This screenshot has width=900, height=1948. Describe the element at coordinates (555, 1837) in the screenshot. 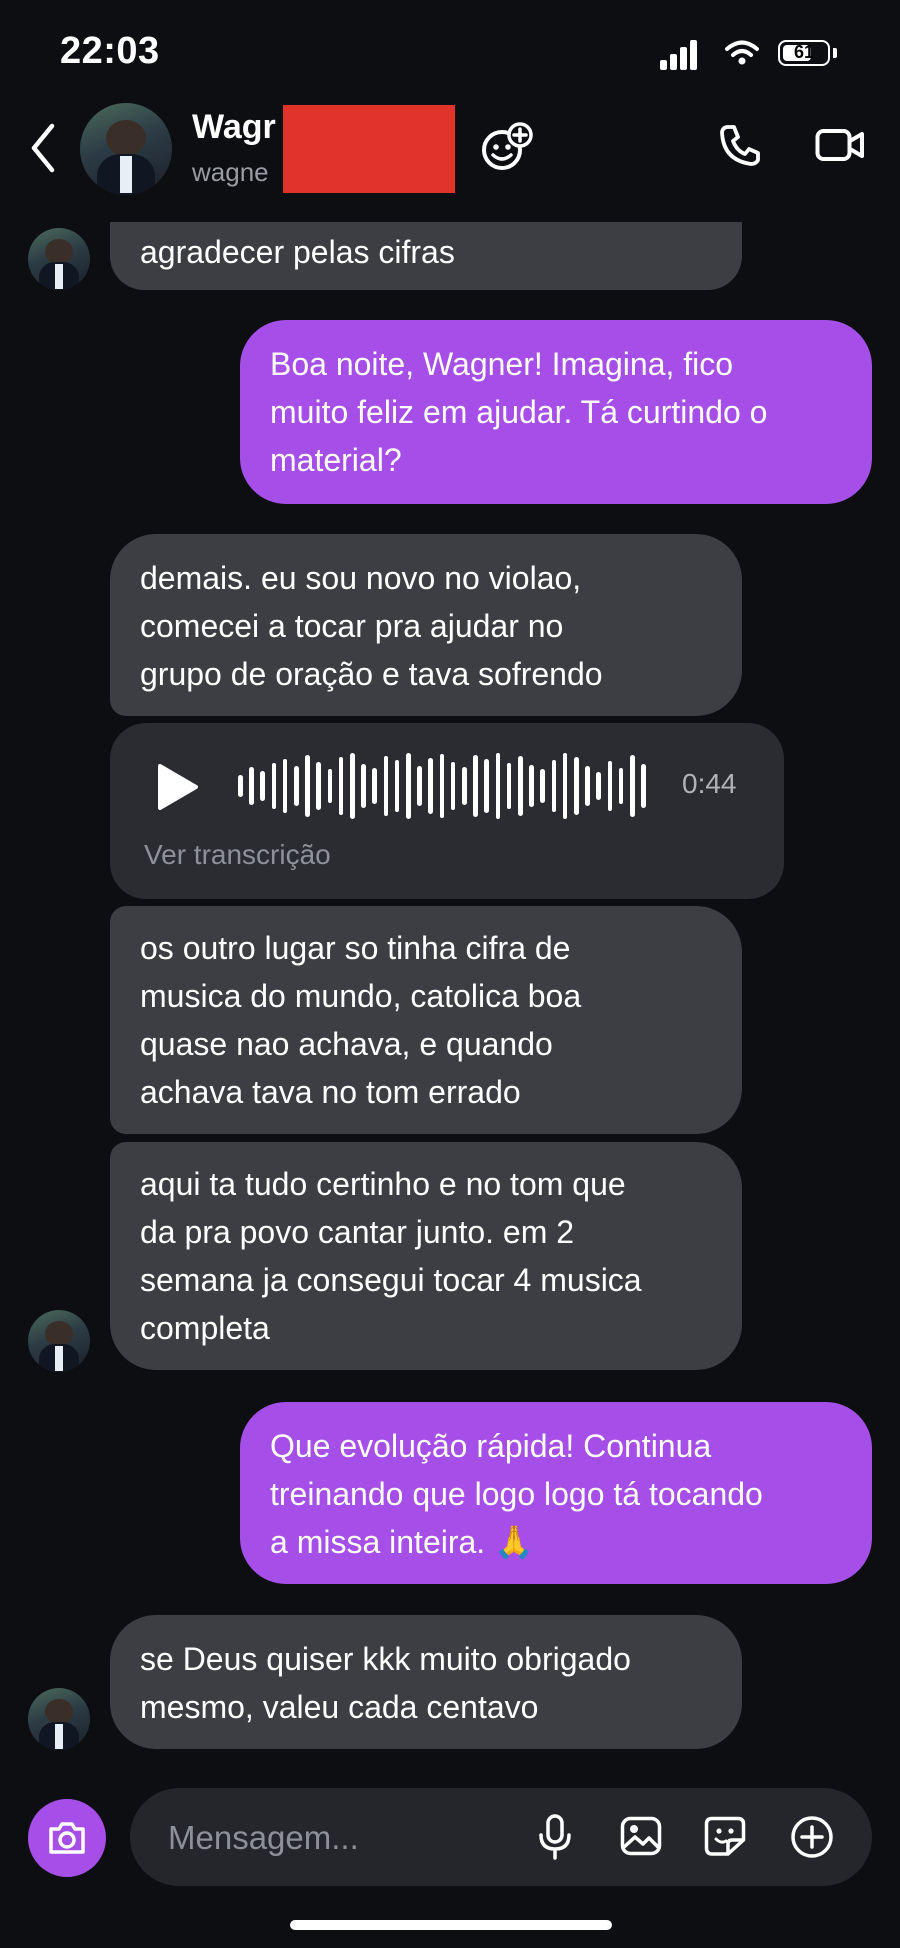

I see `microphone-icon` at that location.